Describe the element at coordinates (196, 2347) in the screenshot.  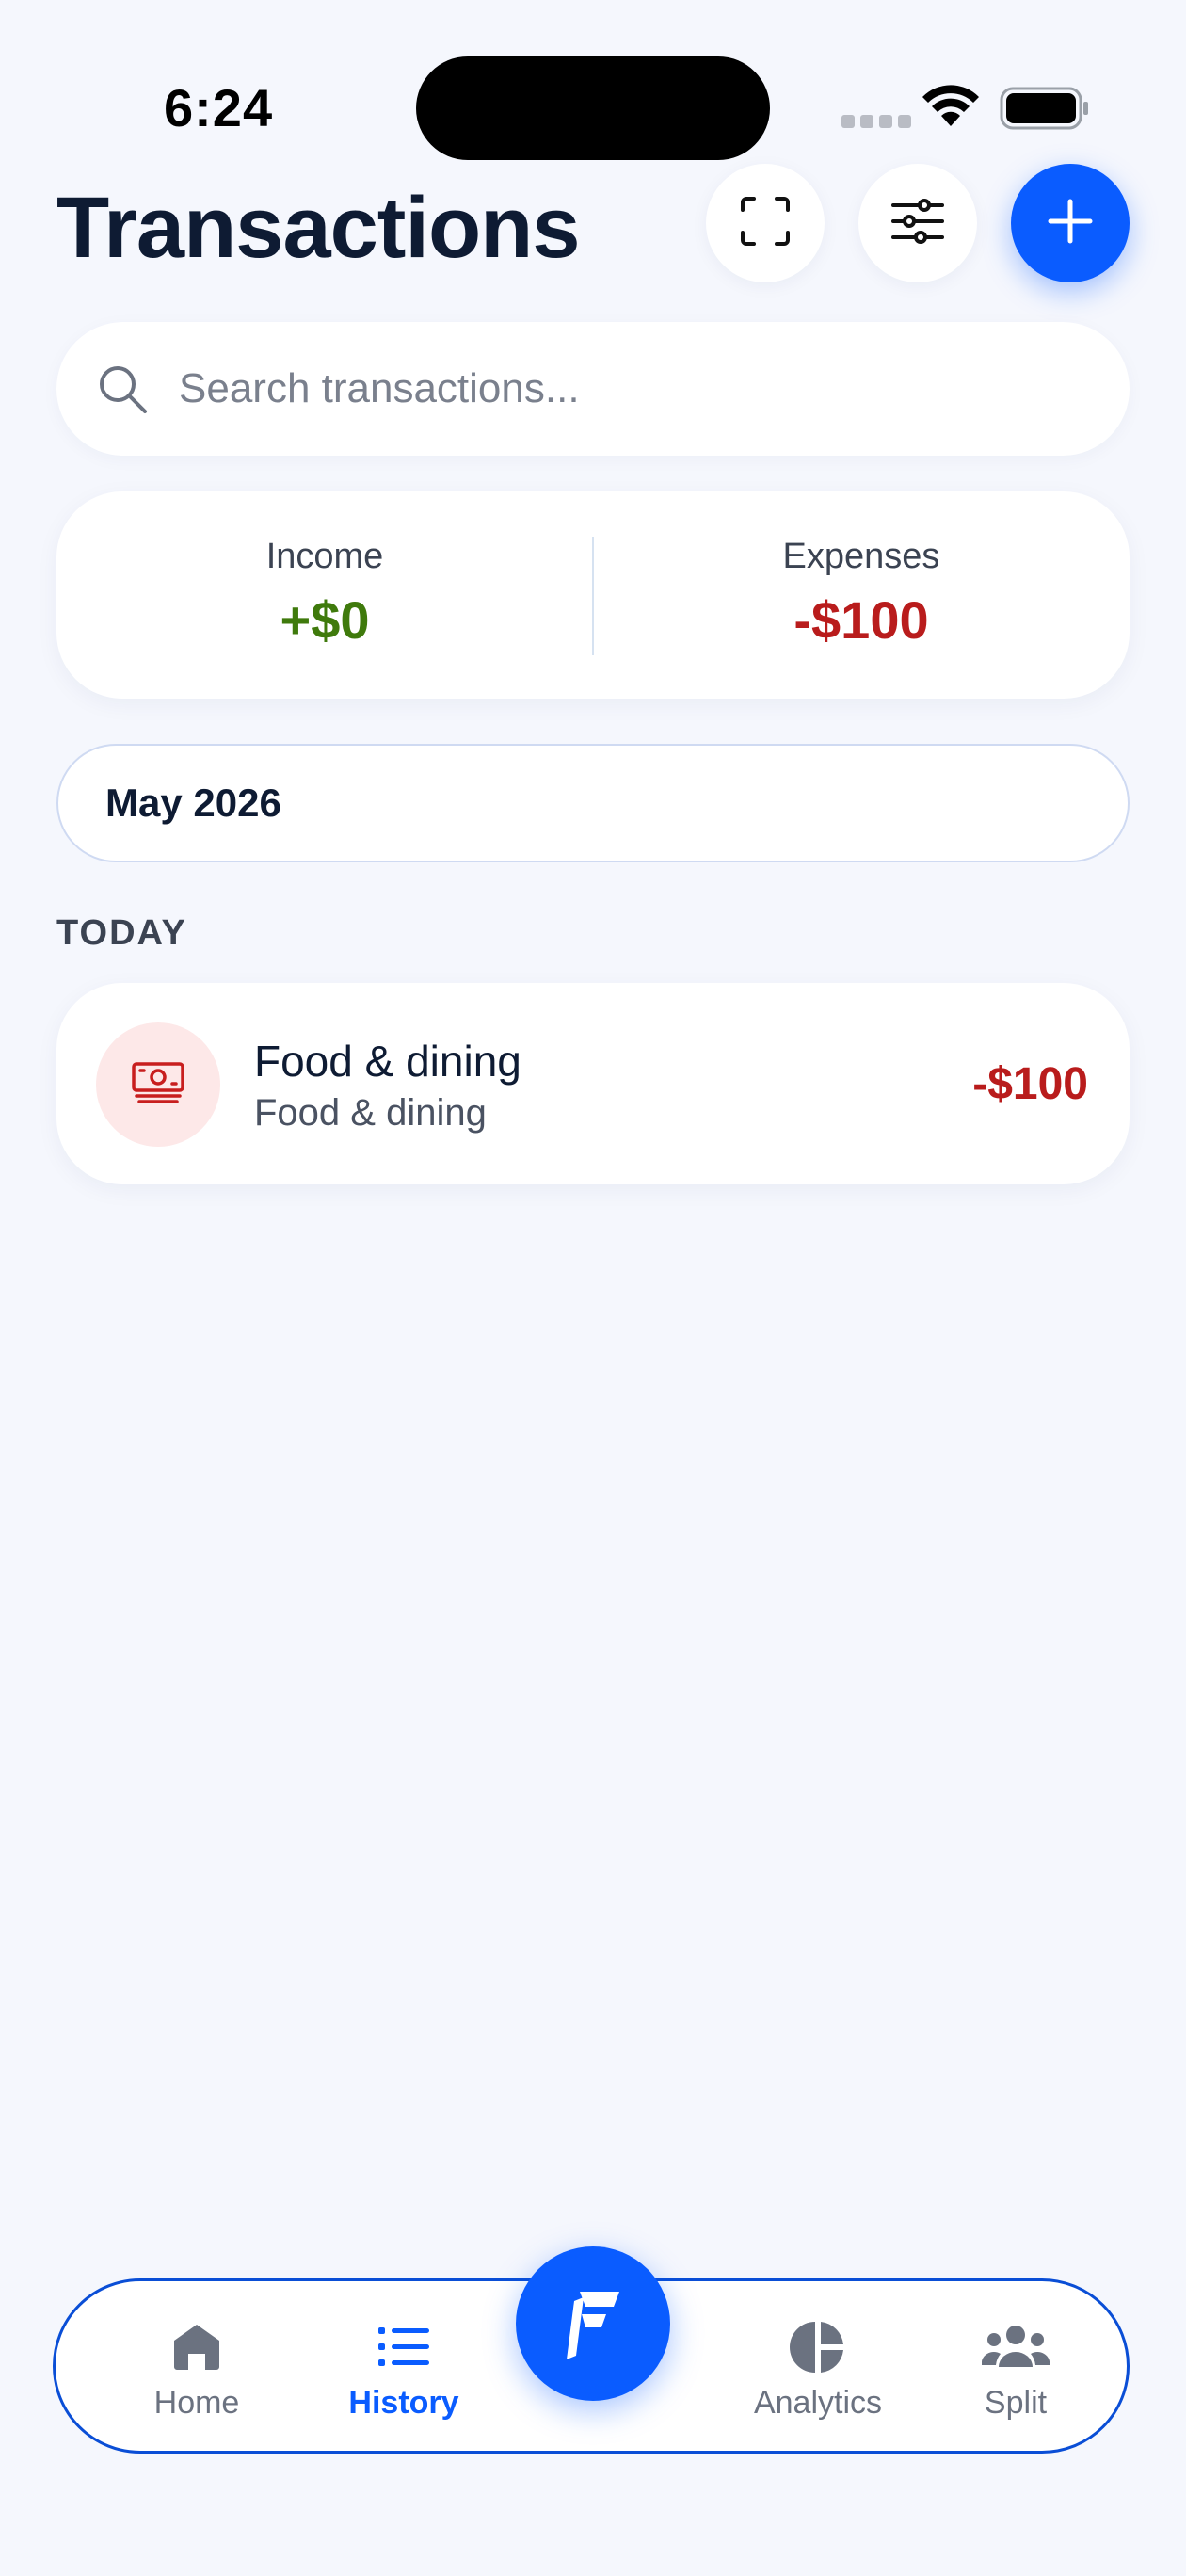
I see `home-icon` at that location.